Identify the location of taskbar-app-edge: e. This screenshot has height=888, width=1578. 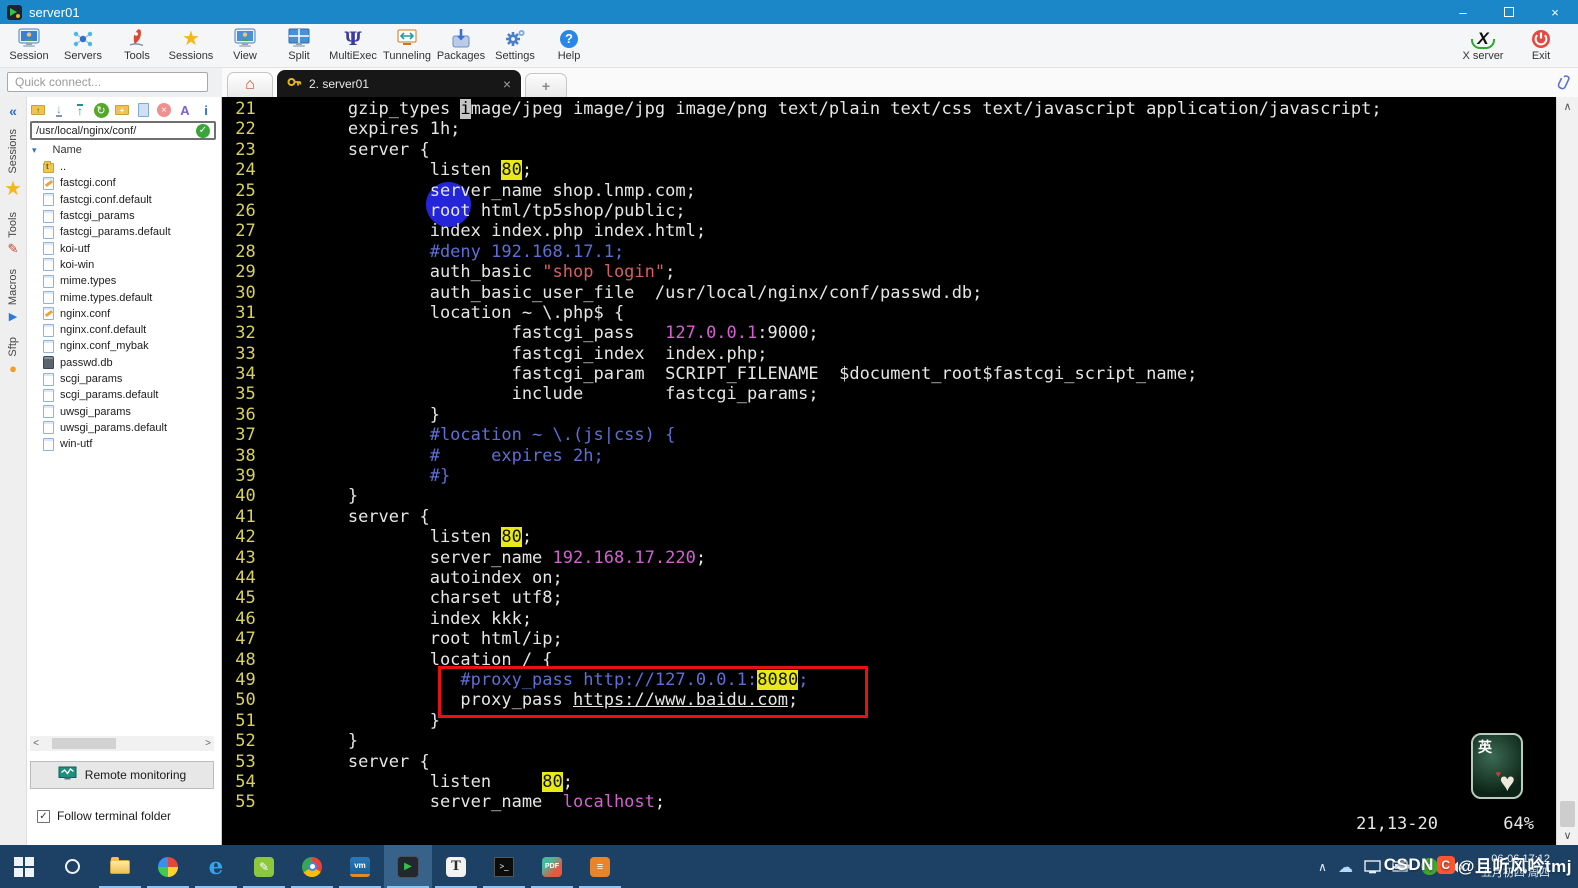
(216, 866).